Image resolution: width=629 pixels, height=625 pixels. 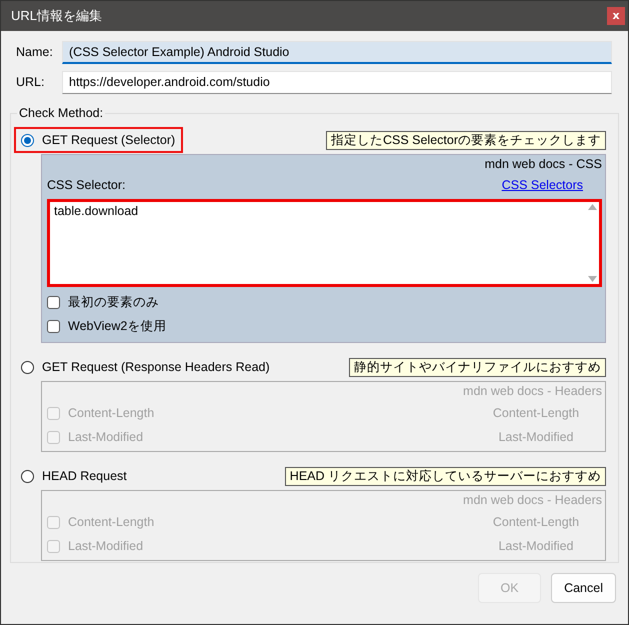 What do you see at coordinates (114, 302) in the screenshot?
I see `checkbox-label: 最初の要素のみ` at bounding box center [114, 302].